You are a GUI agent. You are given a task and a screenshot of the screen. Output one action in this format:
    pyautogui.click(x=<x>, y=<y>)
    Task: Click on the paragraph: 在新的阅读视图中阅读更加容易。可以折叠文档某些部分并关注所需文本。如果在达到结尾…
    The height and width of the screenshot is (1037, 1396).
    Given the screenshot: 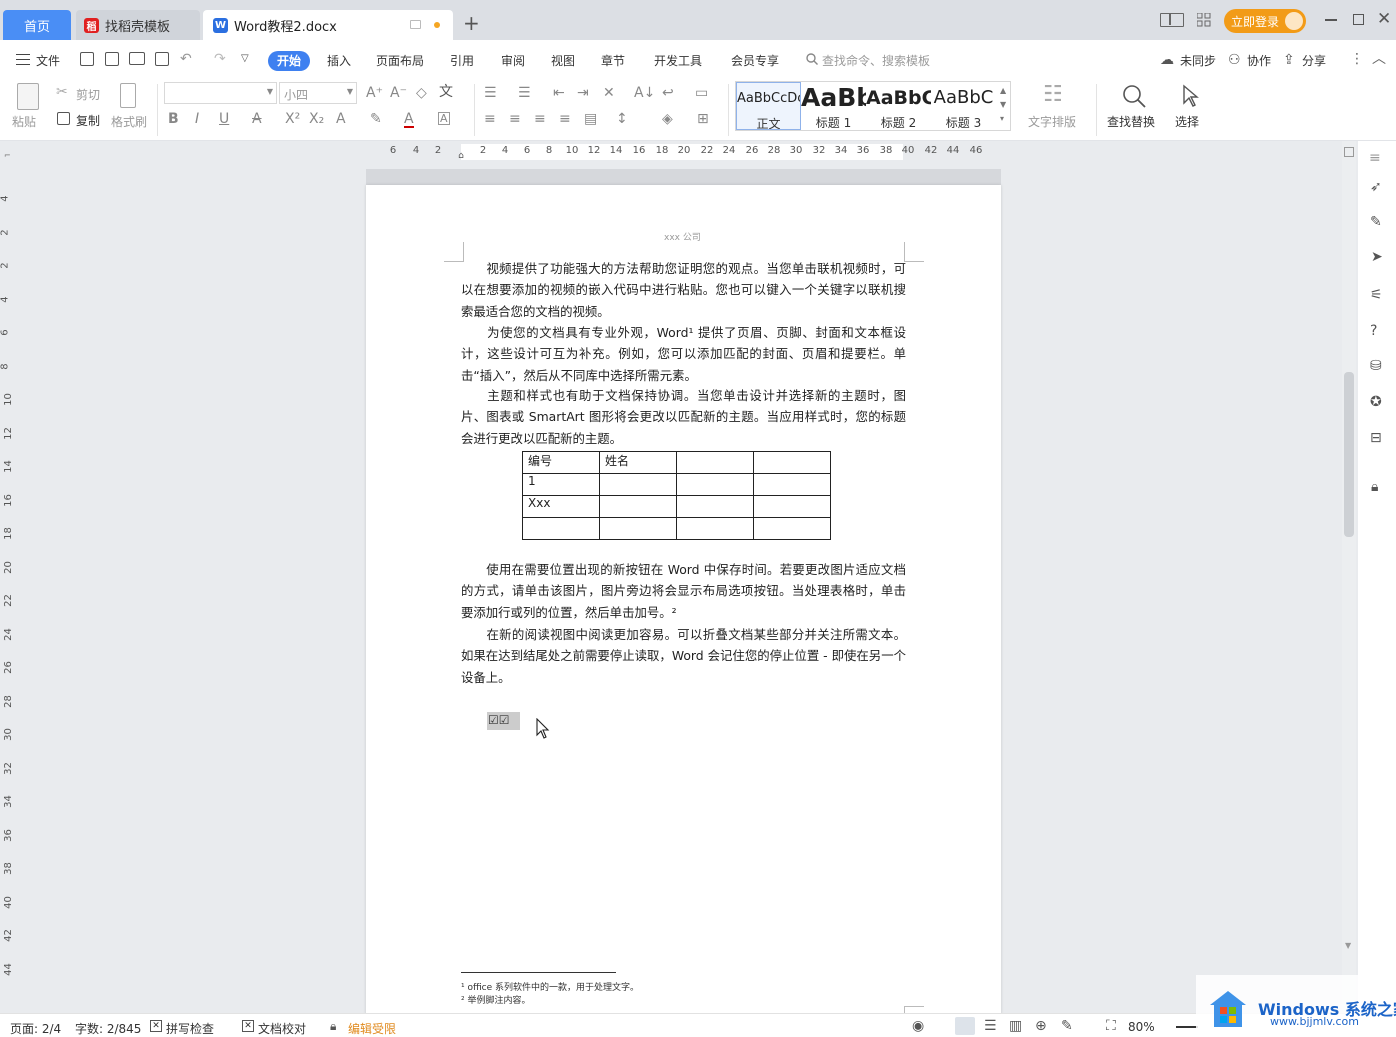 What is the action you would take?
    pyautogui.click(x=683, y=656)
    